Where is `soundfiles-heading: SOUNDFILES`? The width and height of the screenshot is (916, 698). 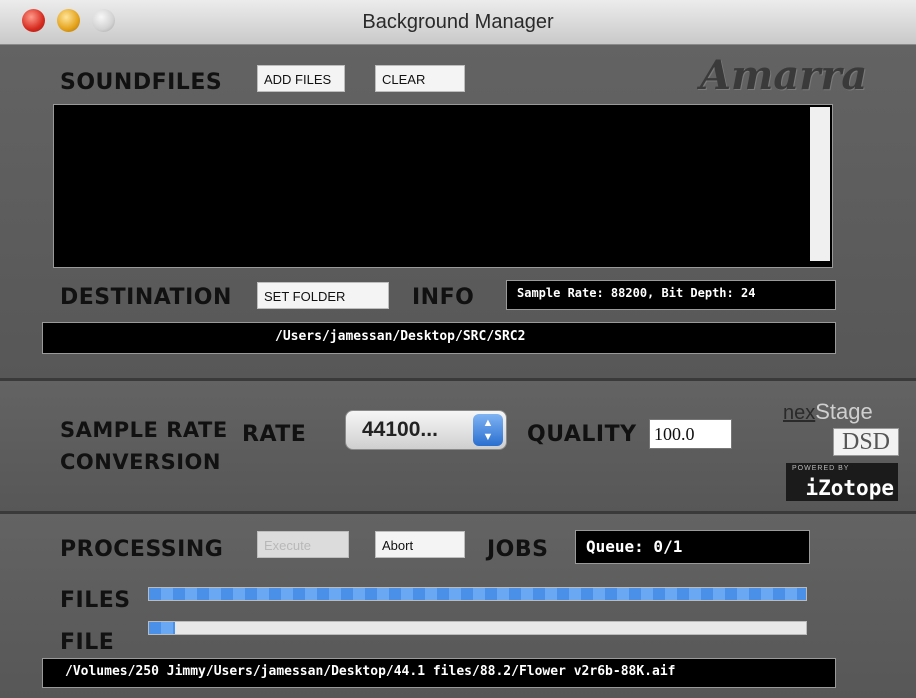 soundfiles-heading: SOUNDFILES is located at coordinates (141, 82).